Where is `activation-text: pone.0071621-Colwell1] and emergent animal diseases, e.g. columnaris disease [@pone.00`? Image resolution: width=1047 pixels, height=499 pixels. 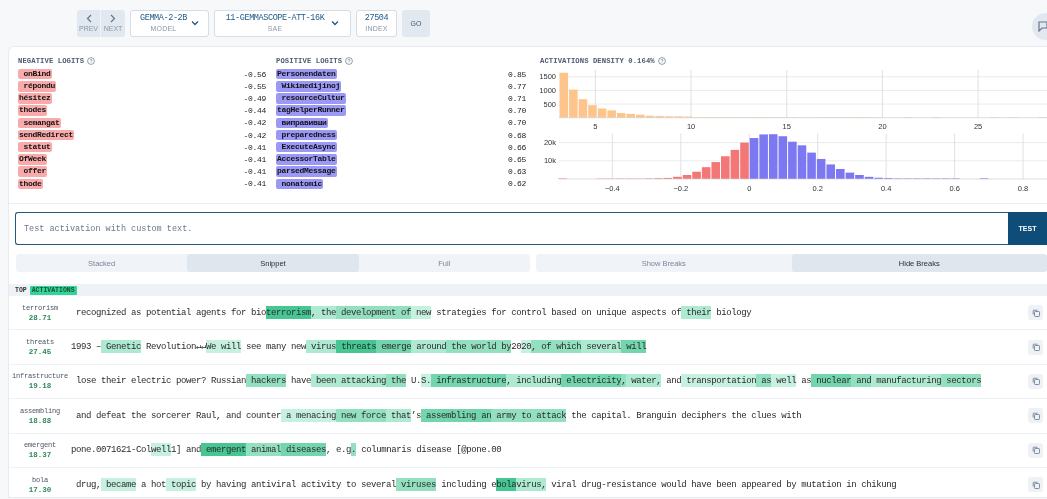
activation-text: pone.0071621-Colwell1] and emergent animal diseases, e.g. columnaris disease [@pone.00 is located at coordinates (287, 450).